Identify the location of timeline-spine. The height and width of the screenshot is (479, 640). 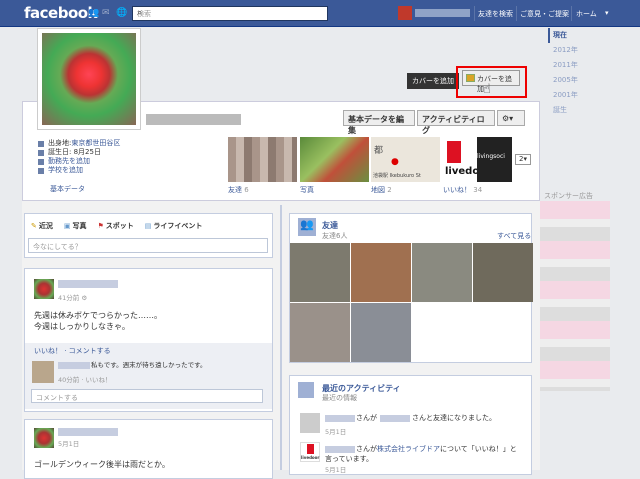
(281, 337).